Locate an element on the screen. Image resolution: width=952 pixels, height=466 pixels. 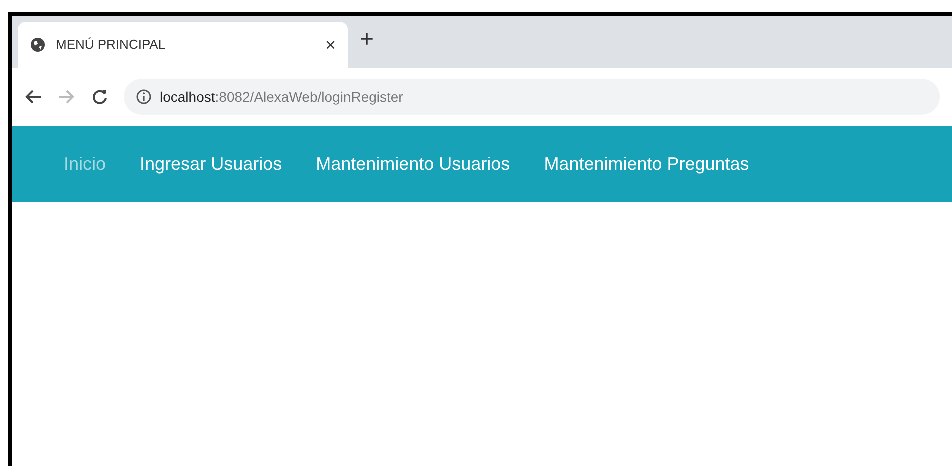
reload-icon is located at coordinates (100, 97).